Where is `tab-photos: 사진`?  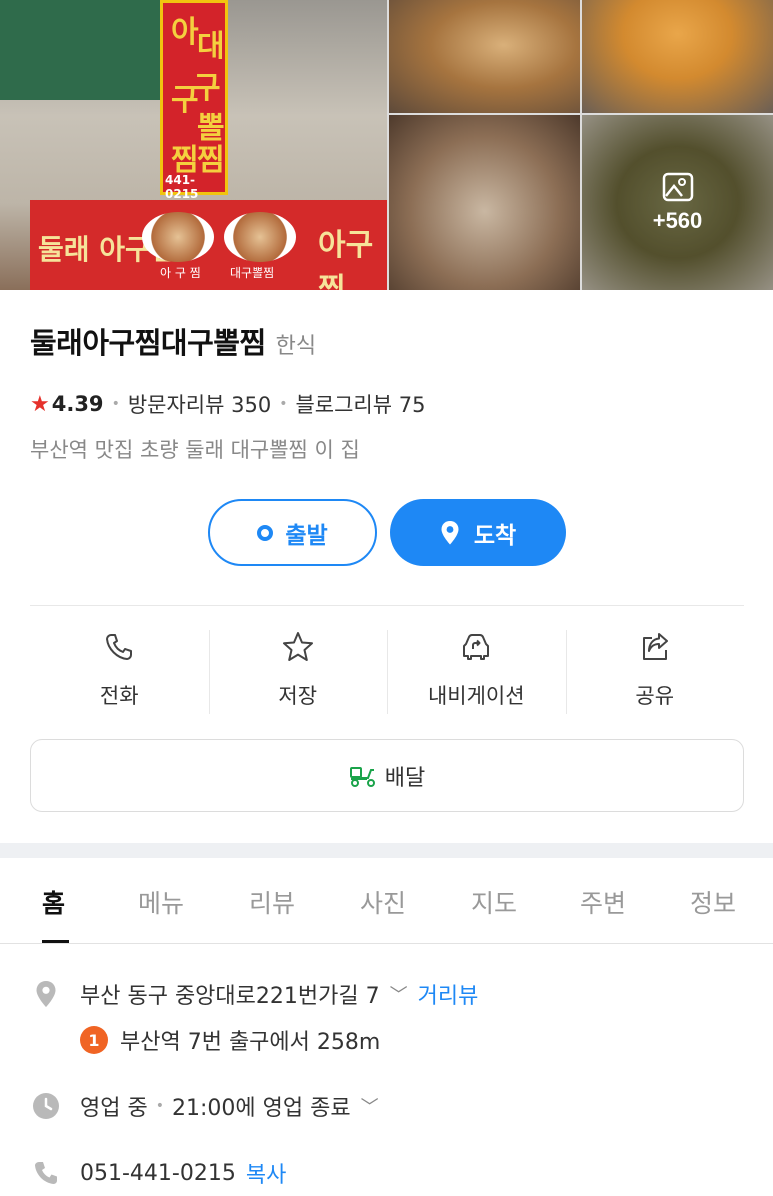 tab-photos: 사진 is located at coordinates (383, 902).